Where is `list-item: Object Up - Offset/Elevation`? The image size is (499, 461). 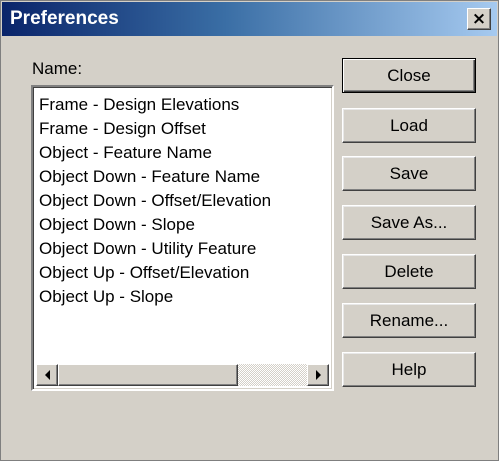
list-item: Object Up - Offset/Elevation is located at coordinates (182, 273).